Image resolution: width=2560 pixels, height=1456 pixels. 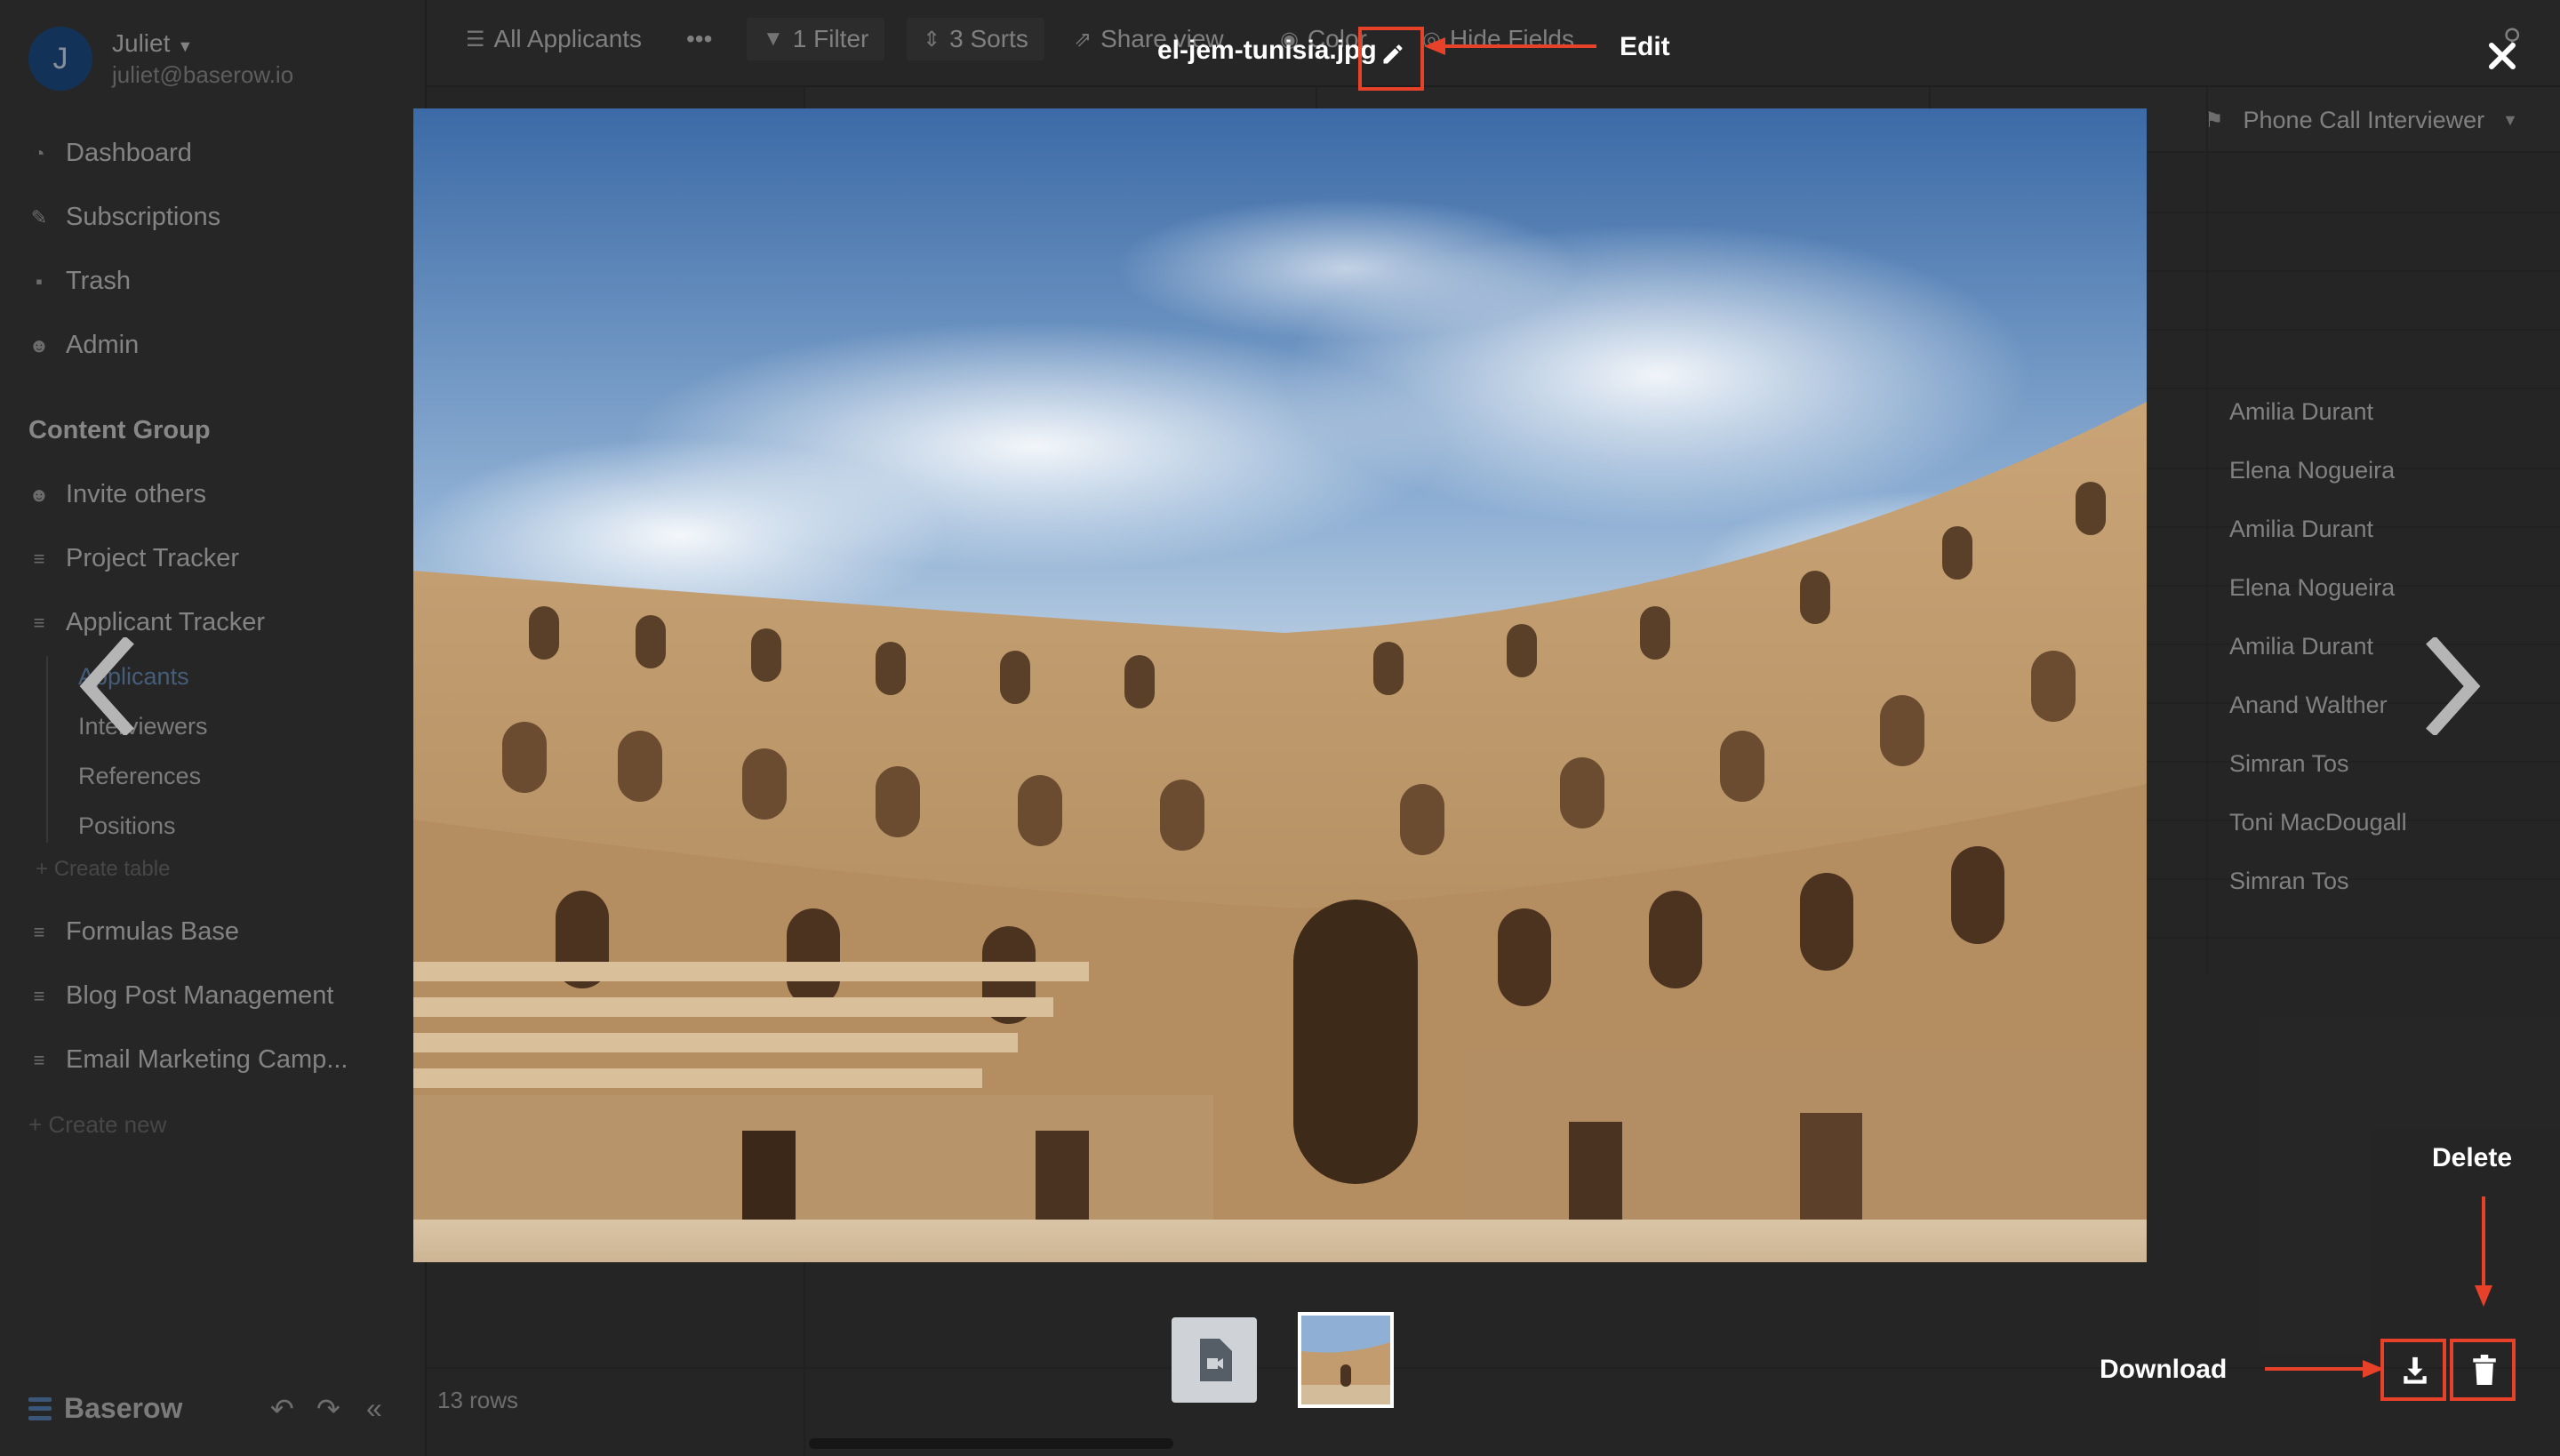 I want to click on video-file-icon, so click(x=1216, y=1360).